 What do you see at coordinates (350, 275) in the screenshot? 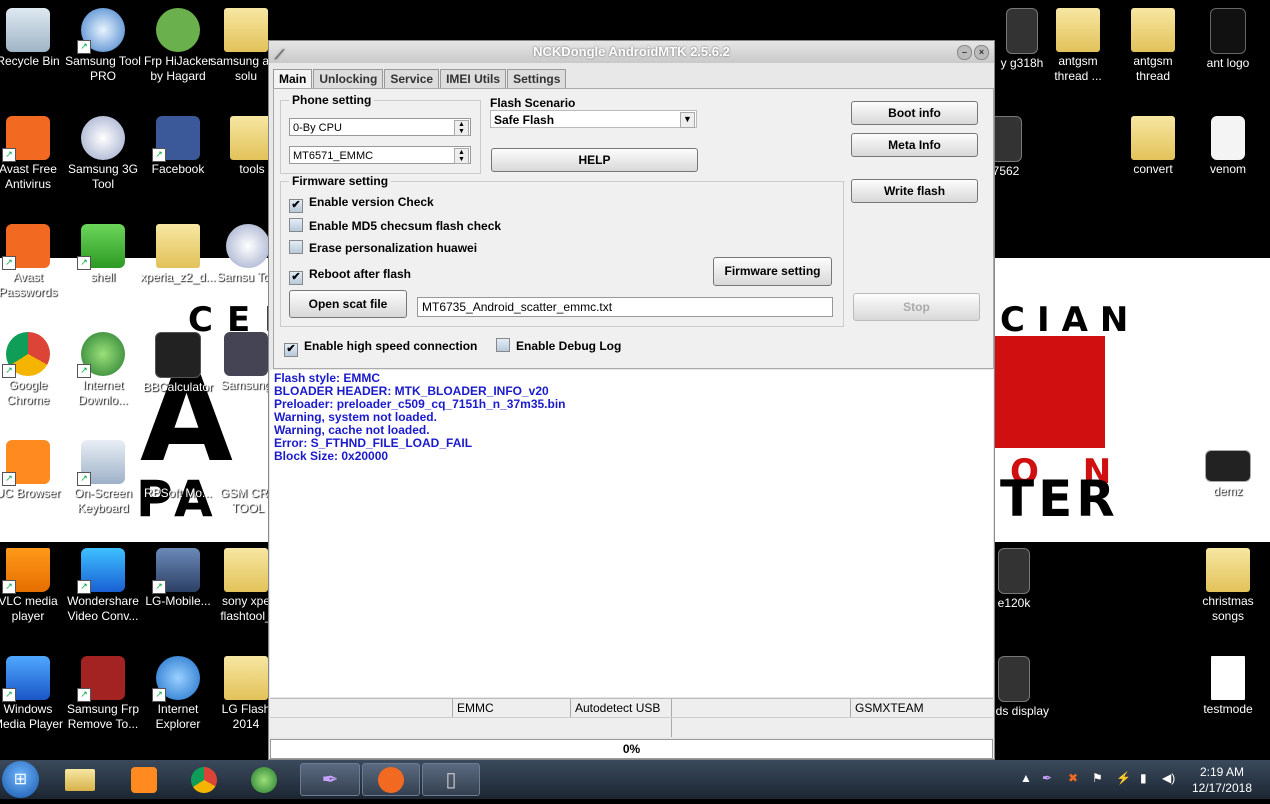
I see `reboot-after-flash-checkbox: ✔ Reboot after flash` at bounding box center [350, 275].